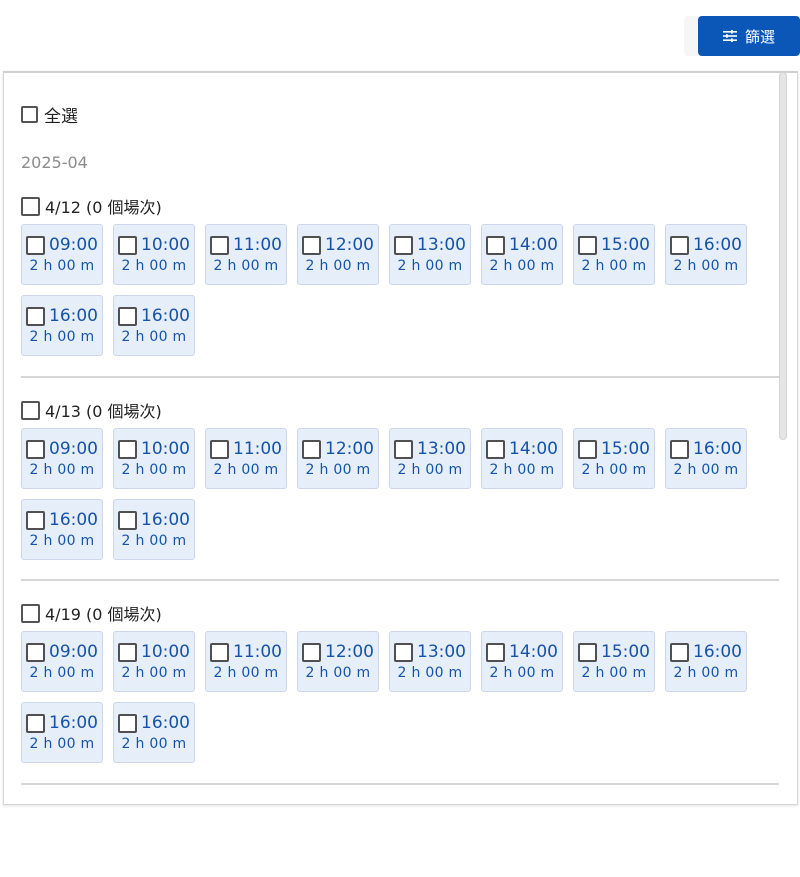 The width and height of the screenshot is (800, 877). What do you see at coordinates (103, 207) in the screenshot?
I see `day-label: 4/12 (0 個場次)` at bounding box center [103, 207].